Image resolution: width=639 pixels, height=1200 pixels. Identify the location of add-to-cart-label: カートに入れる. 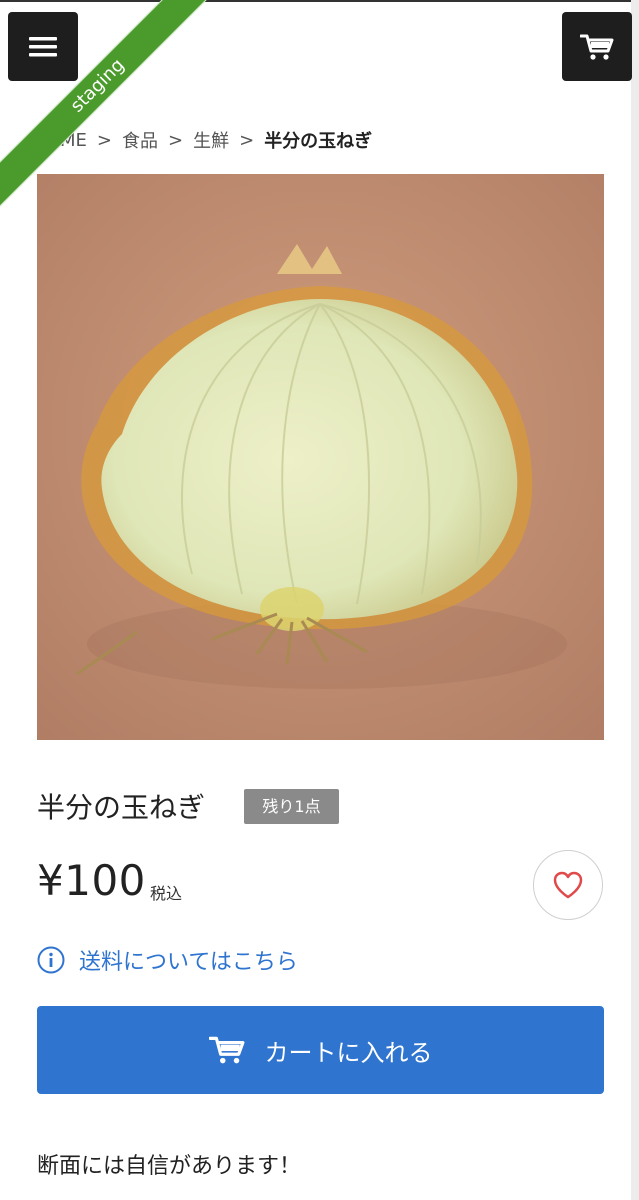
(348, 1052).